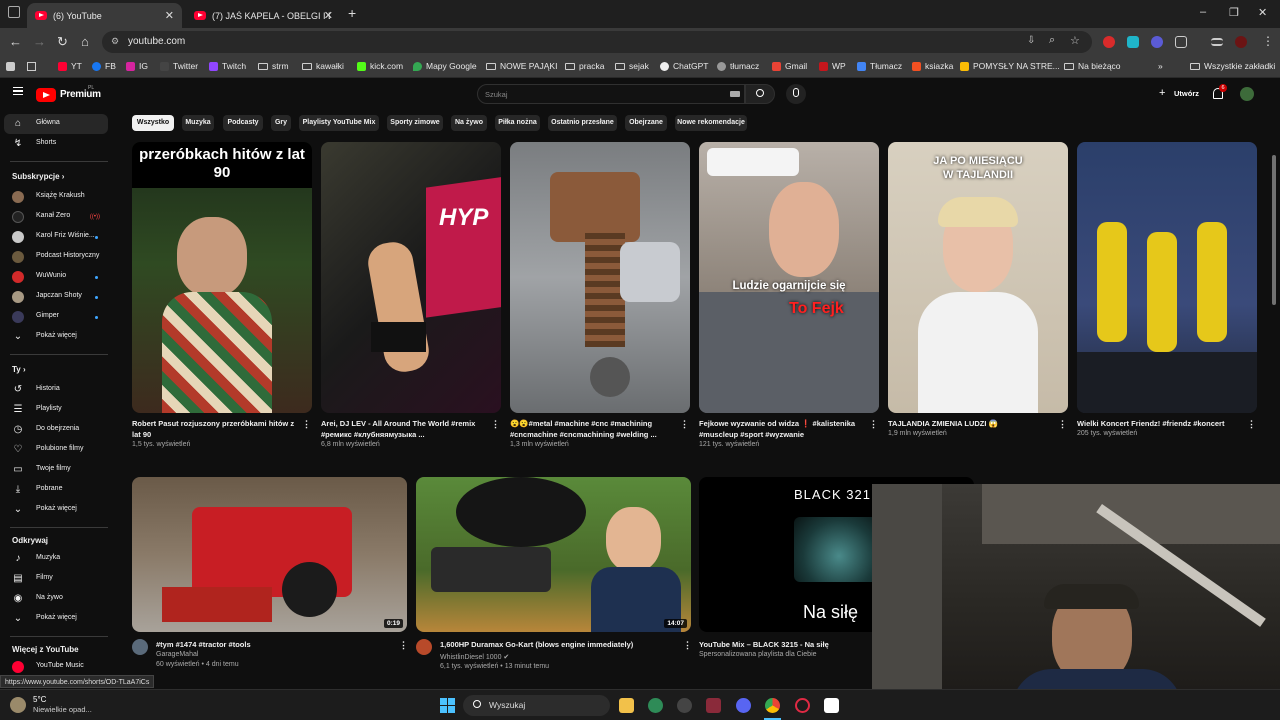  Describe the element at coordinates (56, 297) in the screenshot. I see `sidebar-sub-japczan-shoty: Japczan Shoty` at that location.